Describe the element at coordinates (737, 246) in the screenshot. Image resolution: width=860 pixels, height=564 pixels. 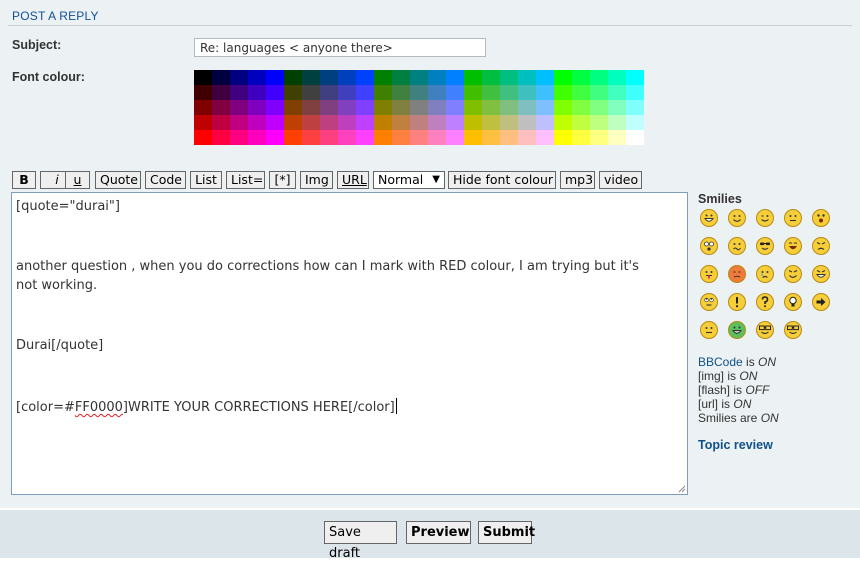
I see `confused-smiley-icon` at that location.